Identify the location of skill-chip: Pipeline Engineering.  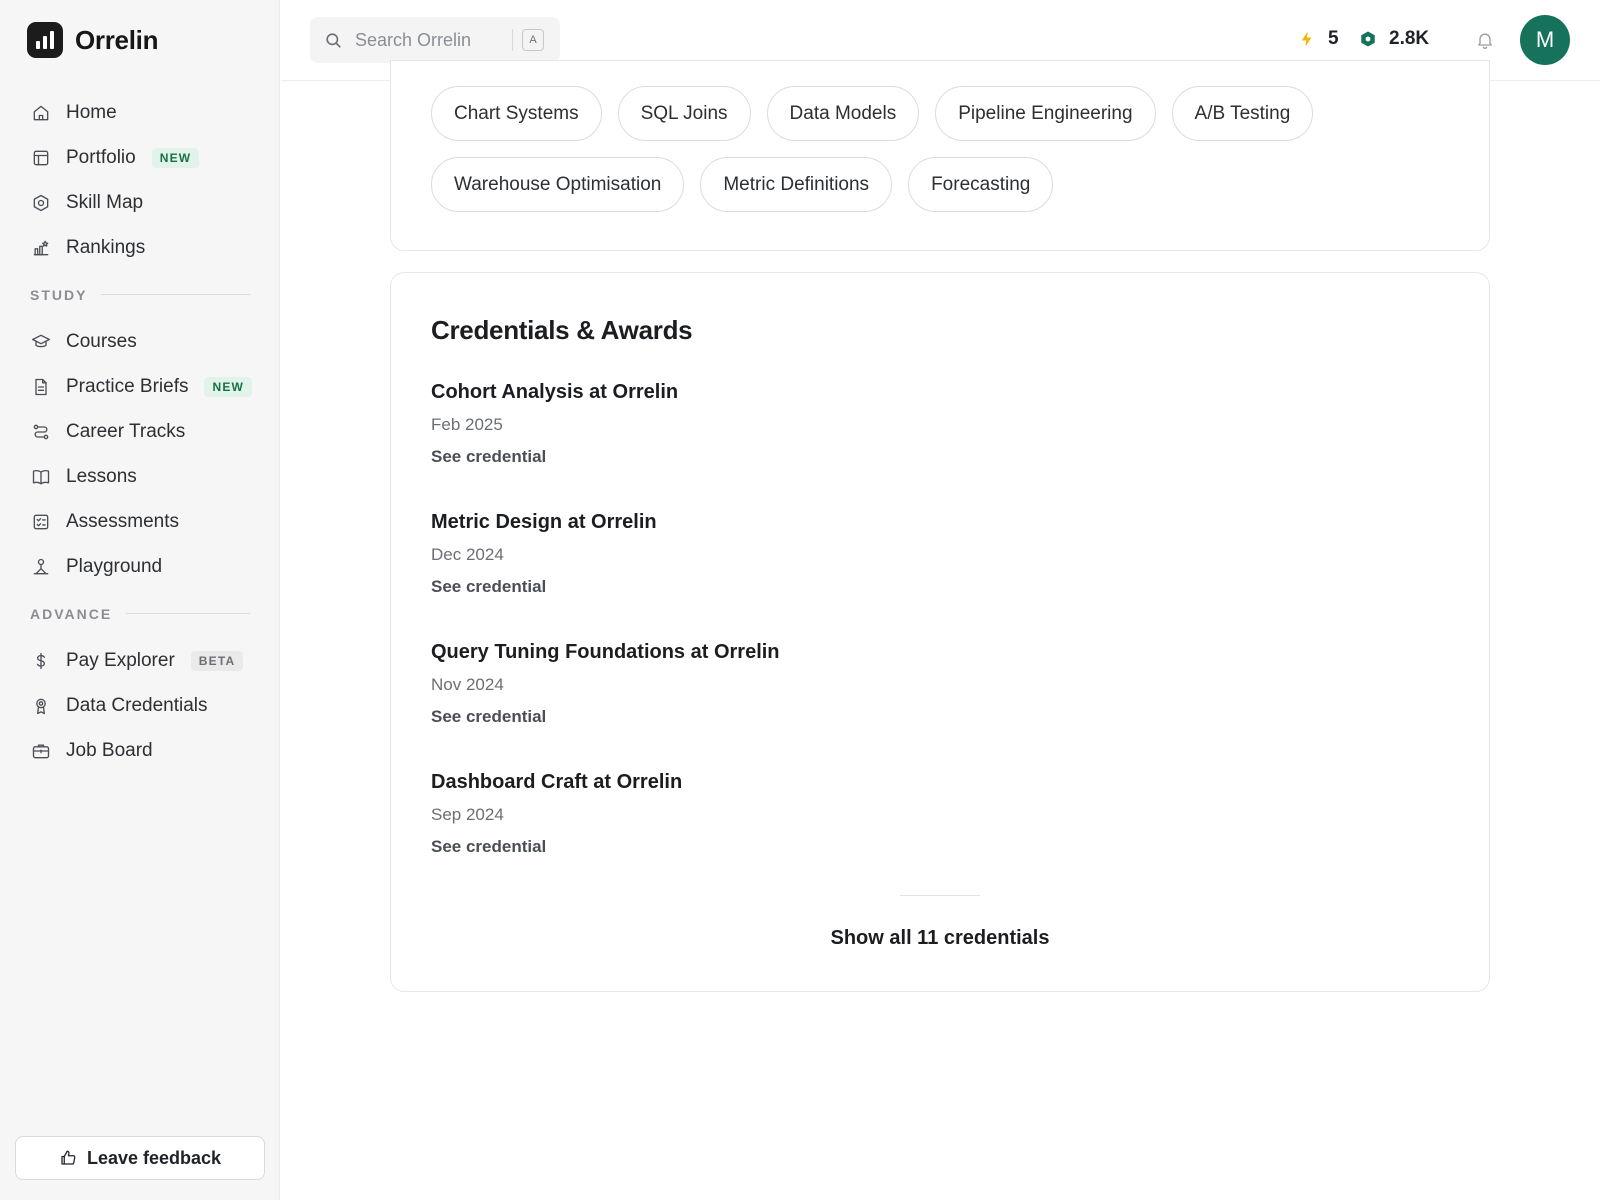
(1045, 113).